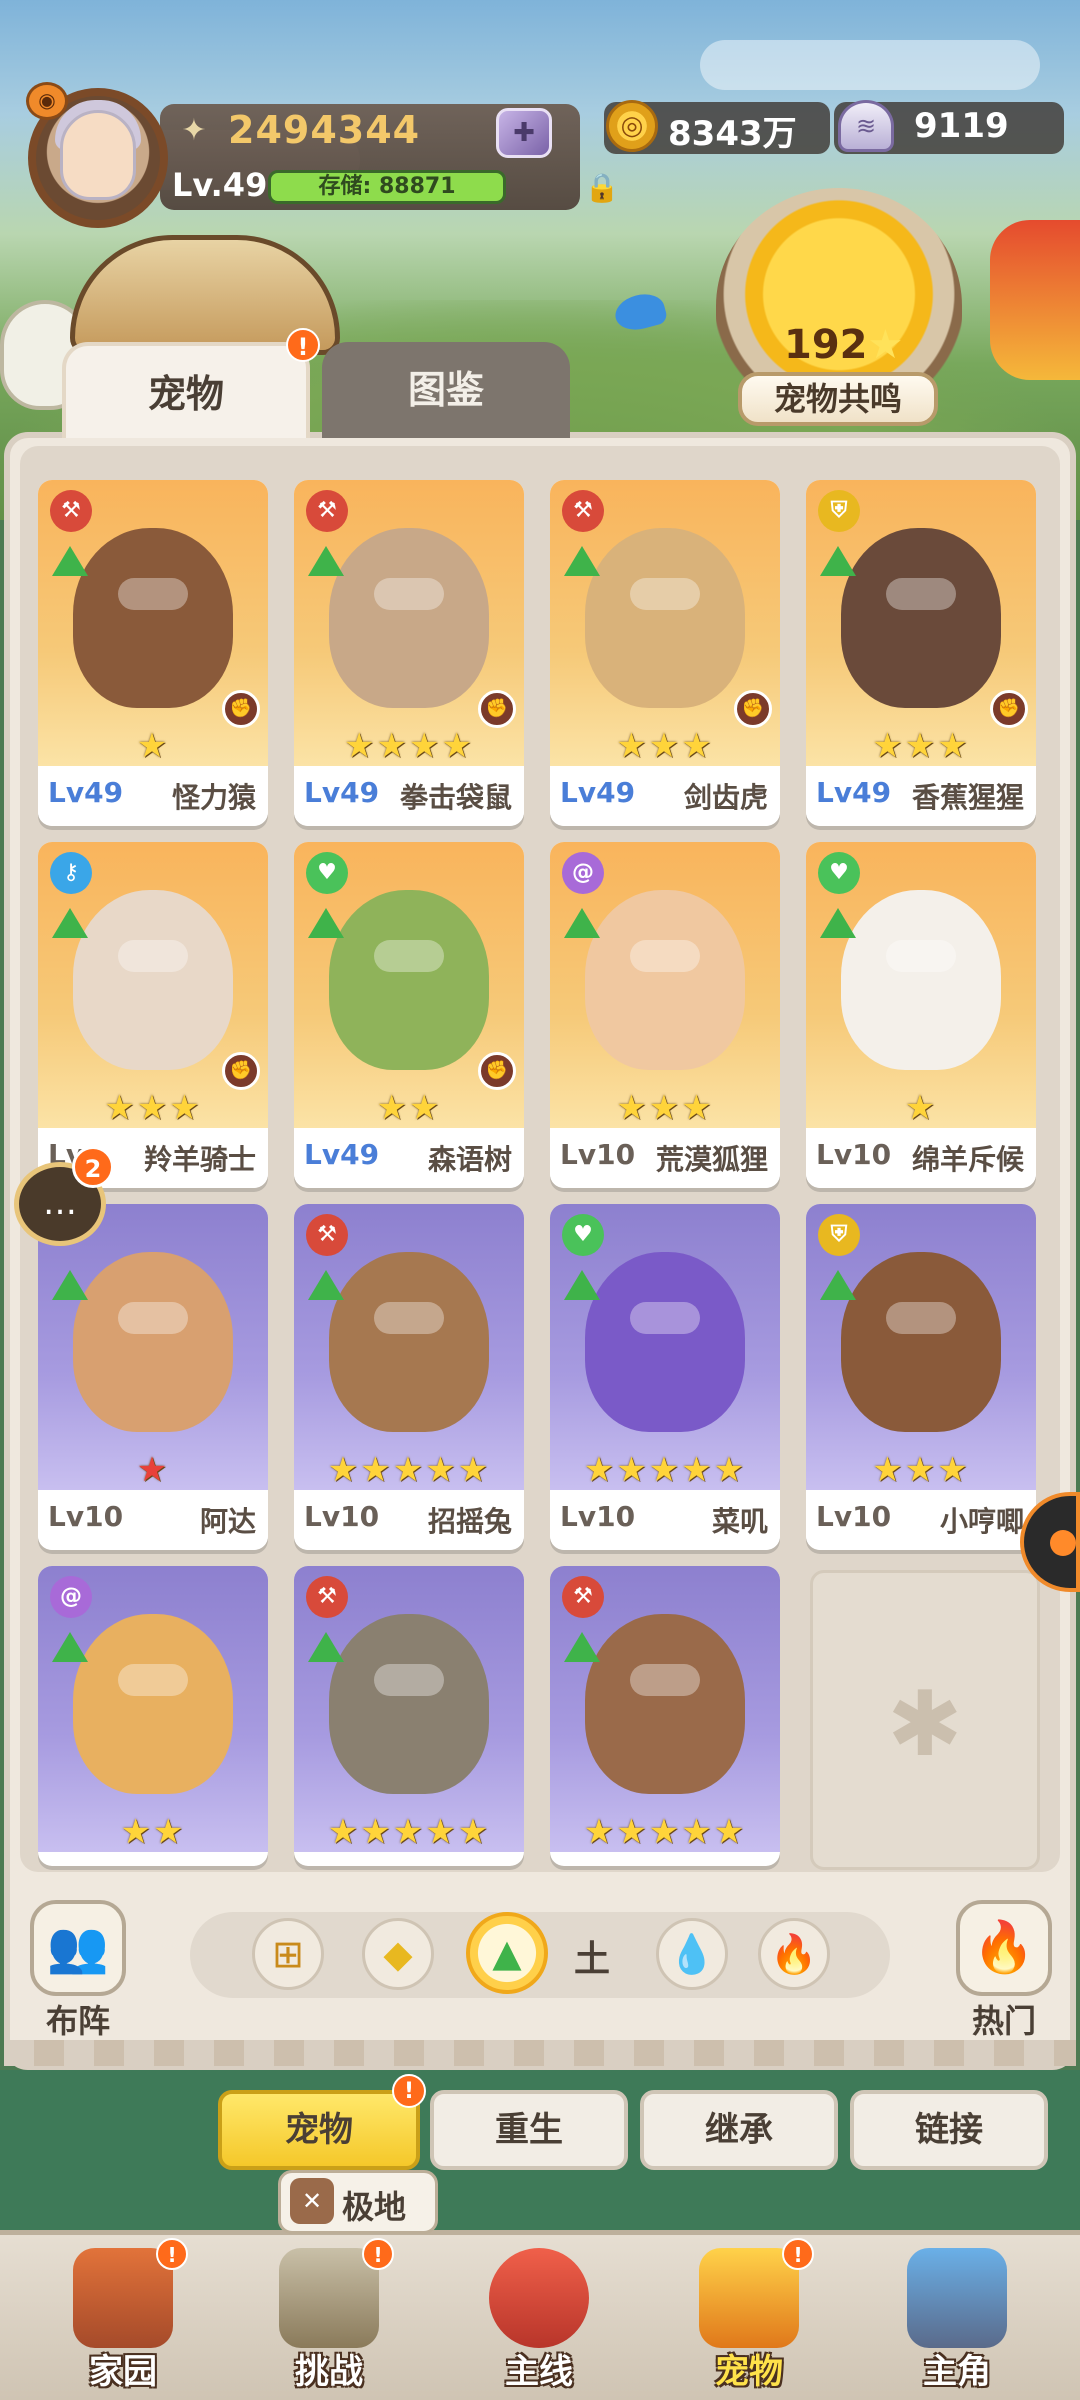 This screenshot has width=1080, height=2400. I want to click on ore-icon: ✚, so click(524, 133).